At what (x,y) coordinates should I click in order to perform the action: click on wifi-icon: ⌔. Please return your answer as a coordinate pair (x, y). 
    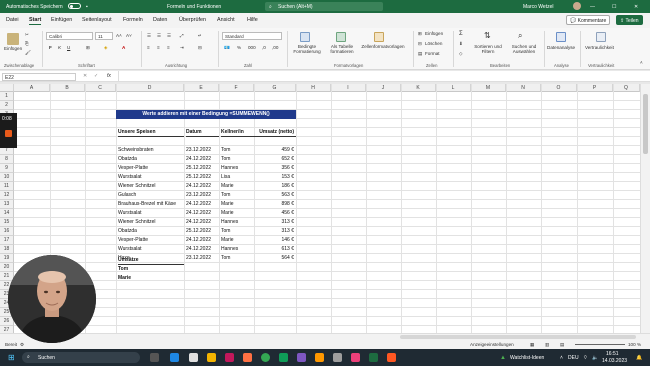
    Looking at the image, I should click on (585, 358).